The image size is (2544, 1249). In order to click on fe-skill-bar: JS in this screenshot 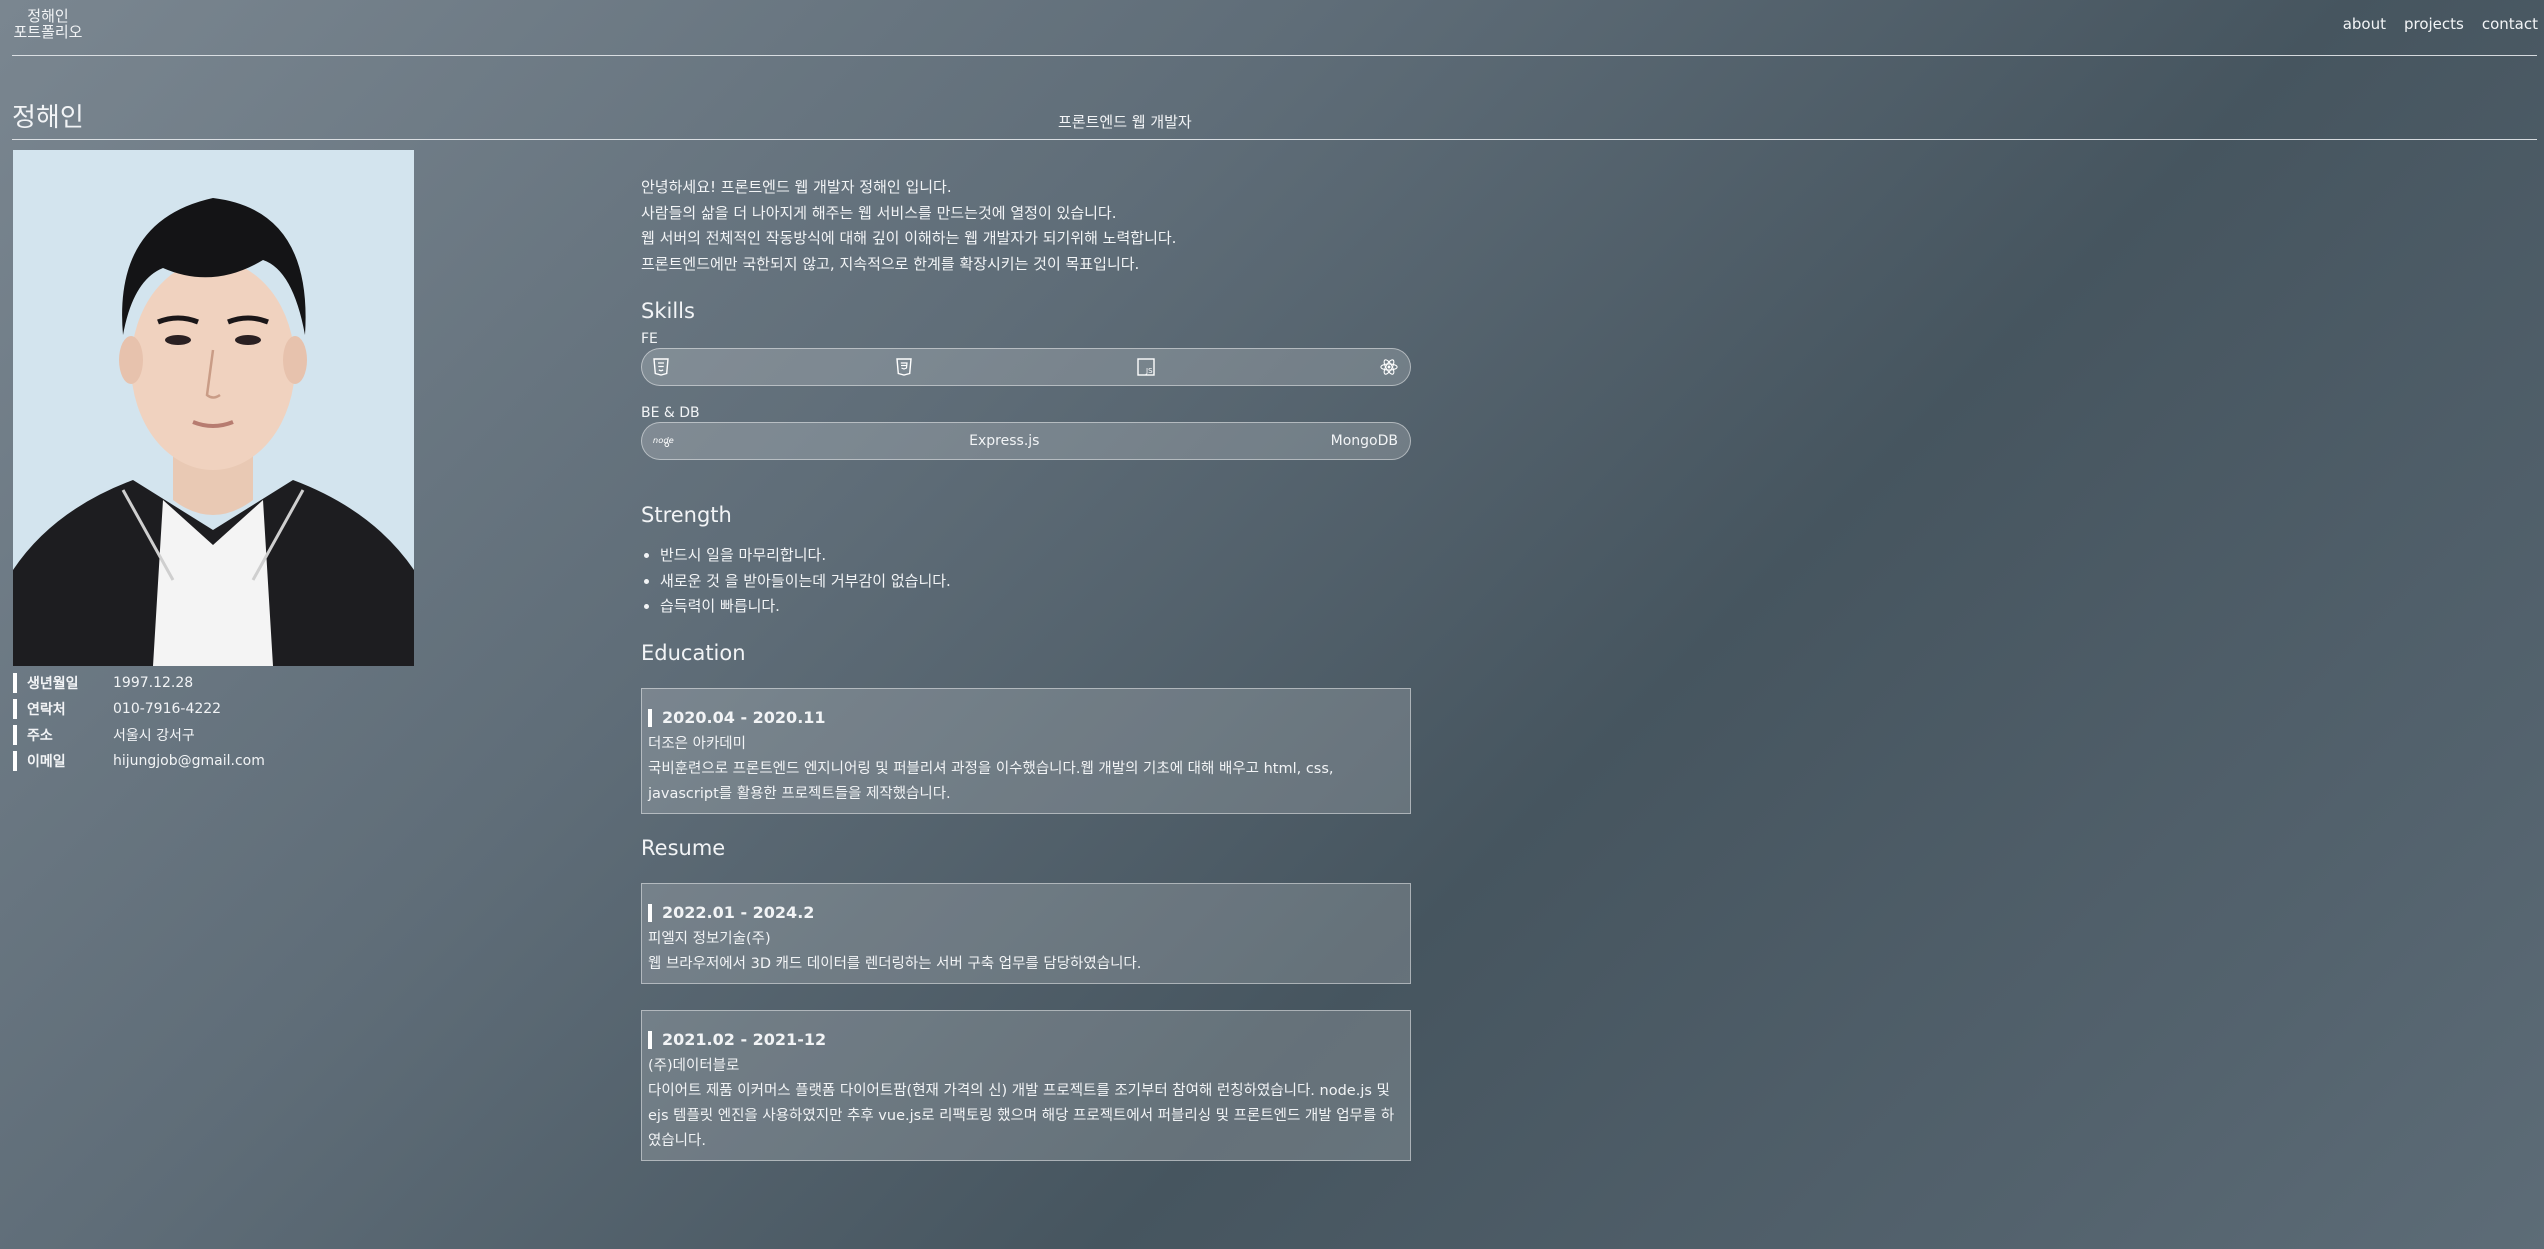, I will do `click(1026, 367)`.